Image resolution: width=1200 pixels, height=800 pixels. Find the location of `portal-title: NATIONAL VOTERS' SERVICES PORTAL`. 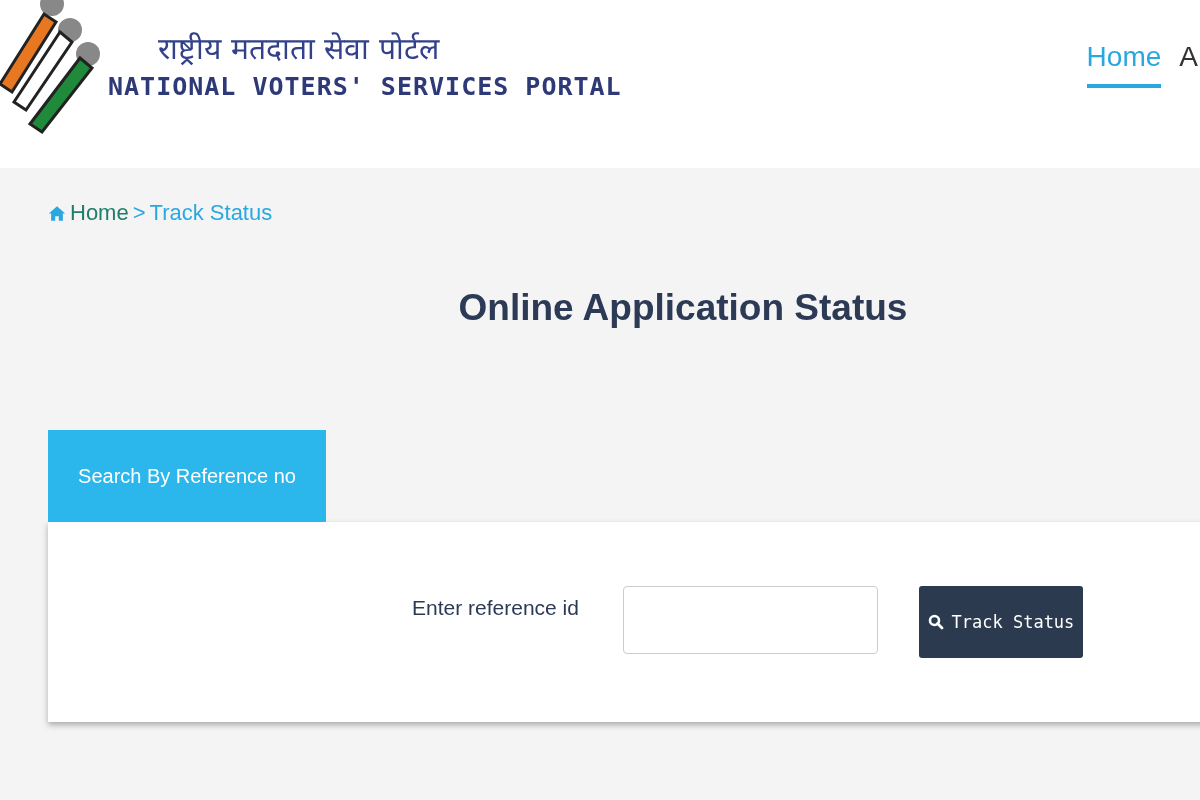

portal-title: NATIONAL VOTERS' SERVICES PORTAL is located at coordinates (365, 87).